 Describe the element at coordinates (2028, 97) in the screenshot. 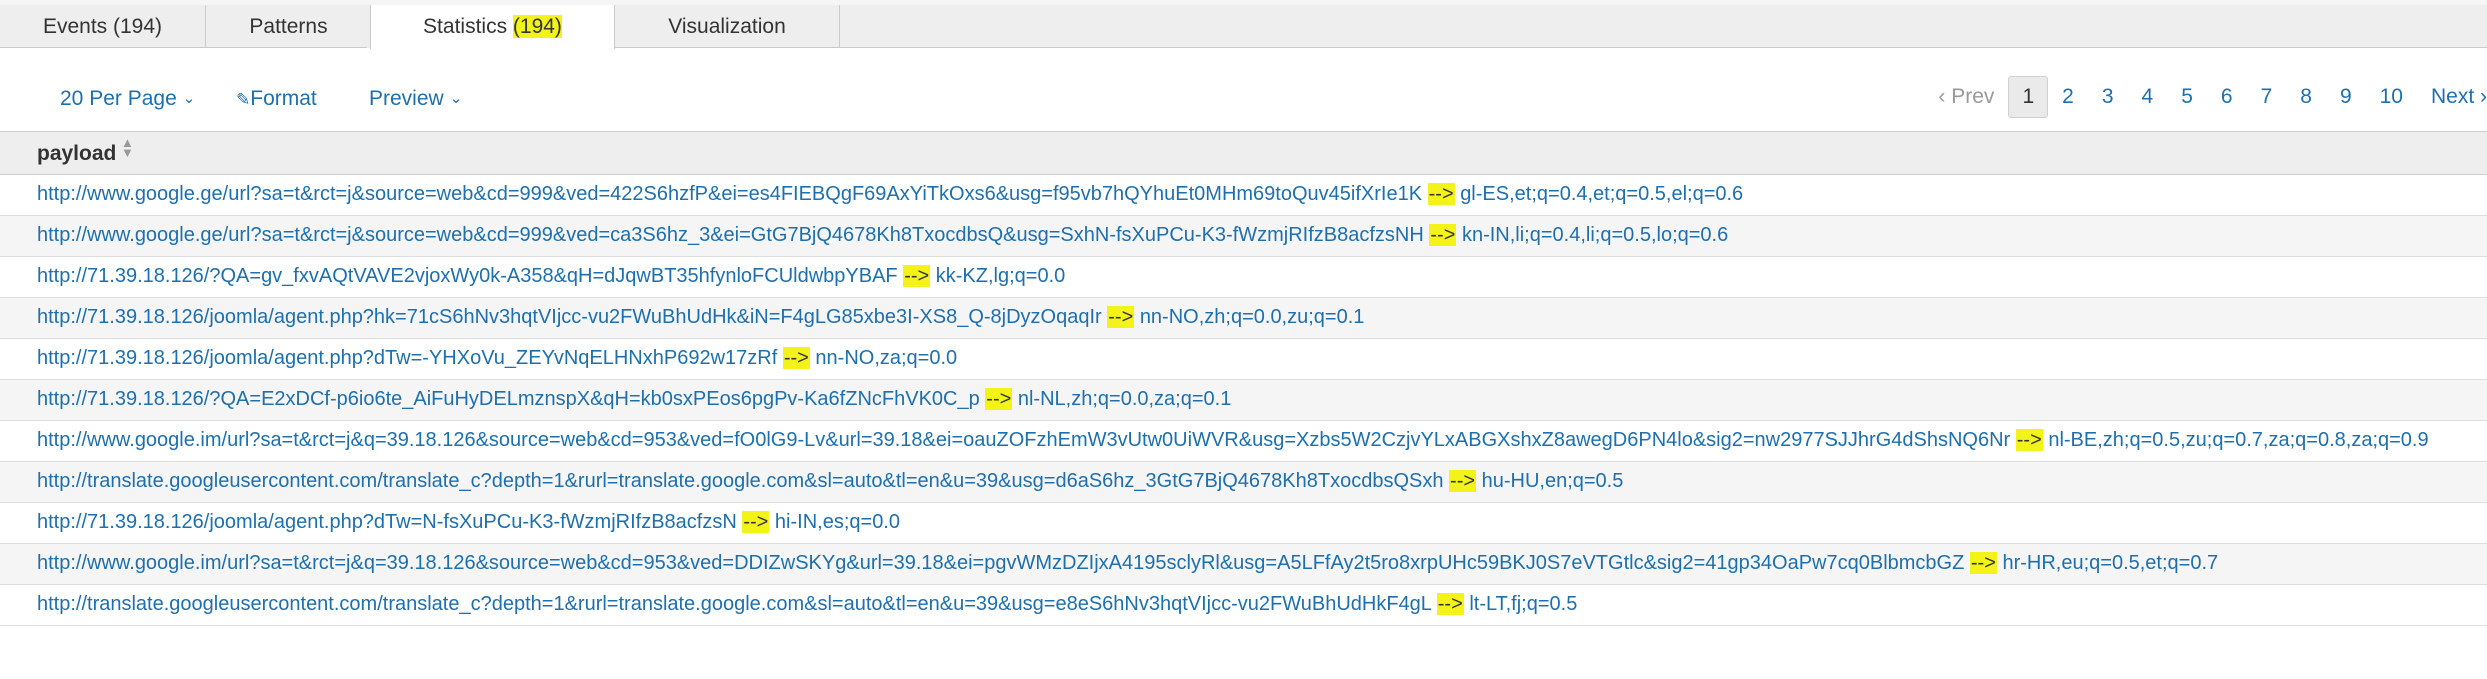

I see `page-button-1: 1` at that location.